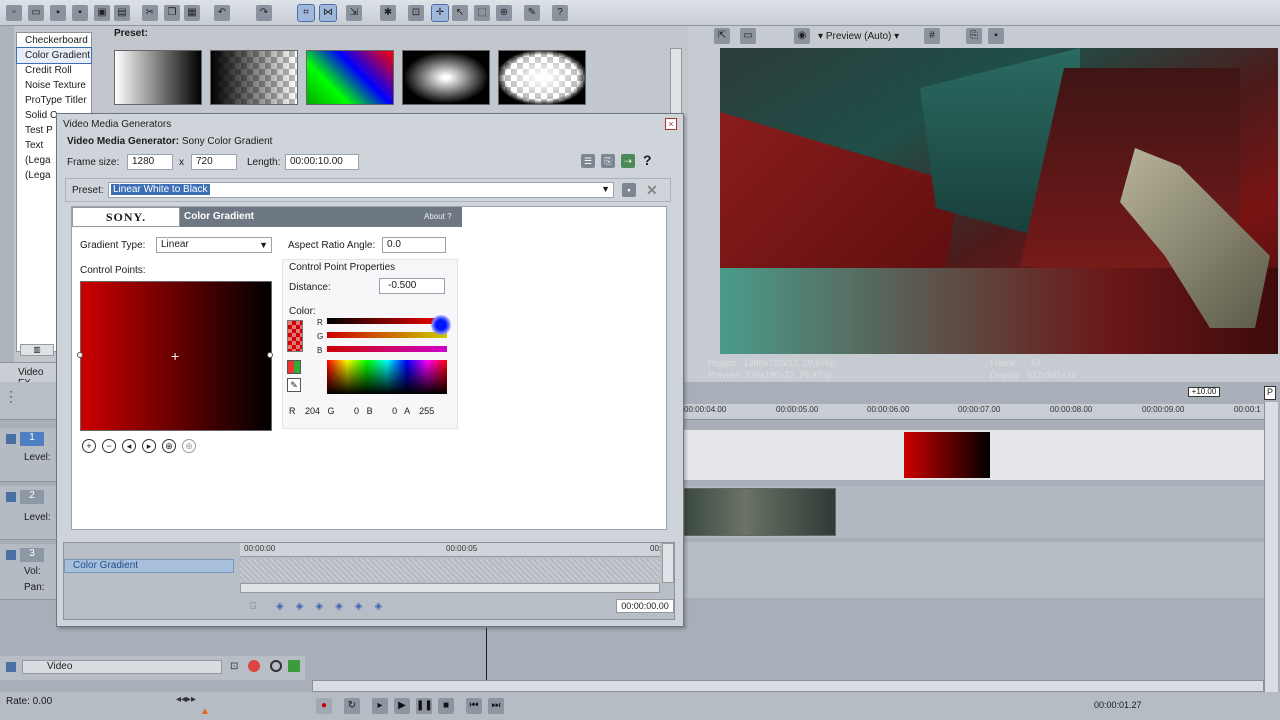 This screenshot has width=1280, height=720. What do you see at coordinates (460, 13) in the screenshot?
I see `envelope-tool-icon: ↖` at bounding box center [460, 13].